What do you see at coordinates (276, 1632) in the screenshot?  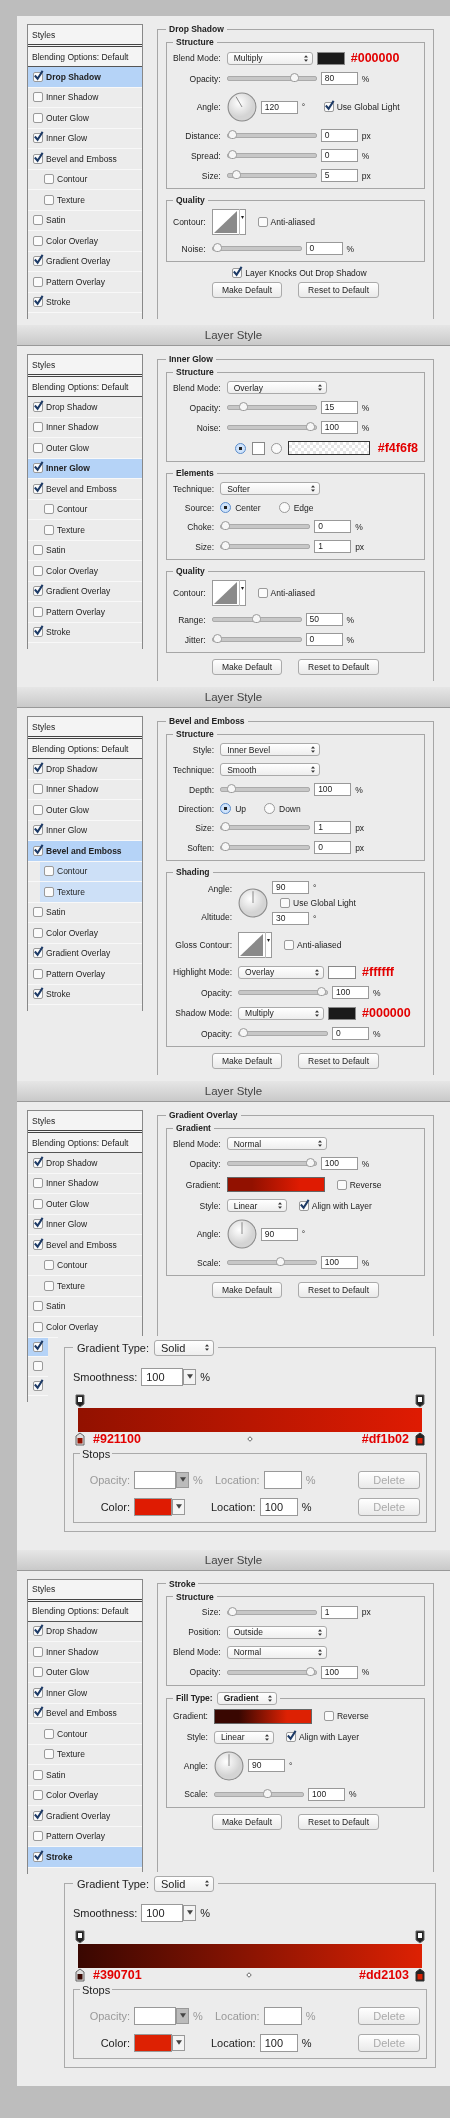 I see `dropdown: Outside` at bounding box center [276, 1632].